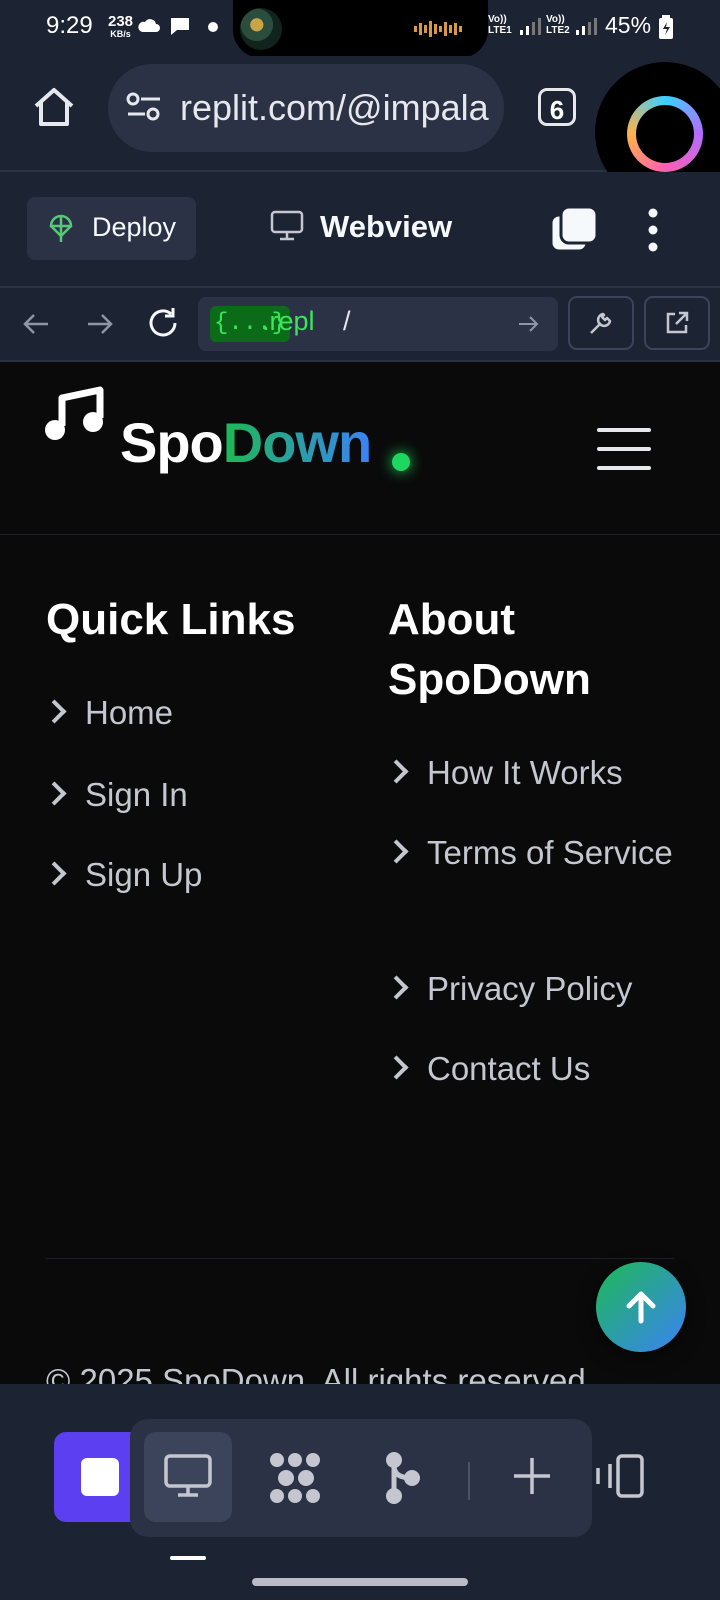 This screenshot has height=1600, width=720. Describe the element at coordinates (100, 1477) in the screenshot. I see `stop-icon` at that location.